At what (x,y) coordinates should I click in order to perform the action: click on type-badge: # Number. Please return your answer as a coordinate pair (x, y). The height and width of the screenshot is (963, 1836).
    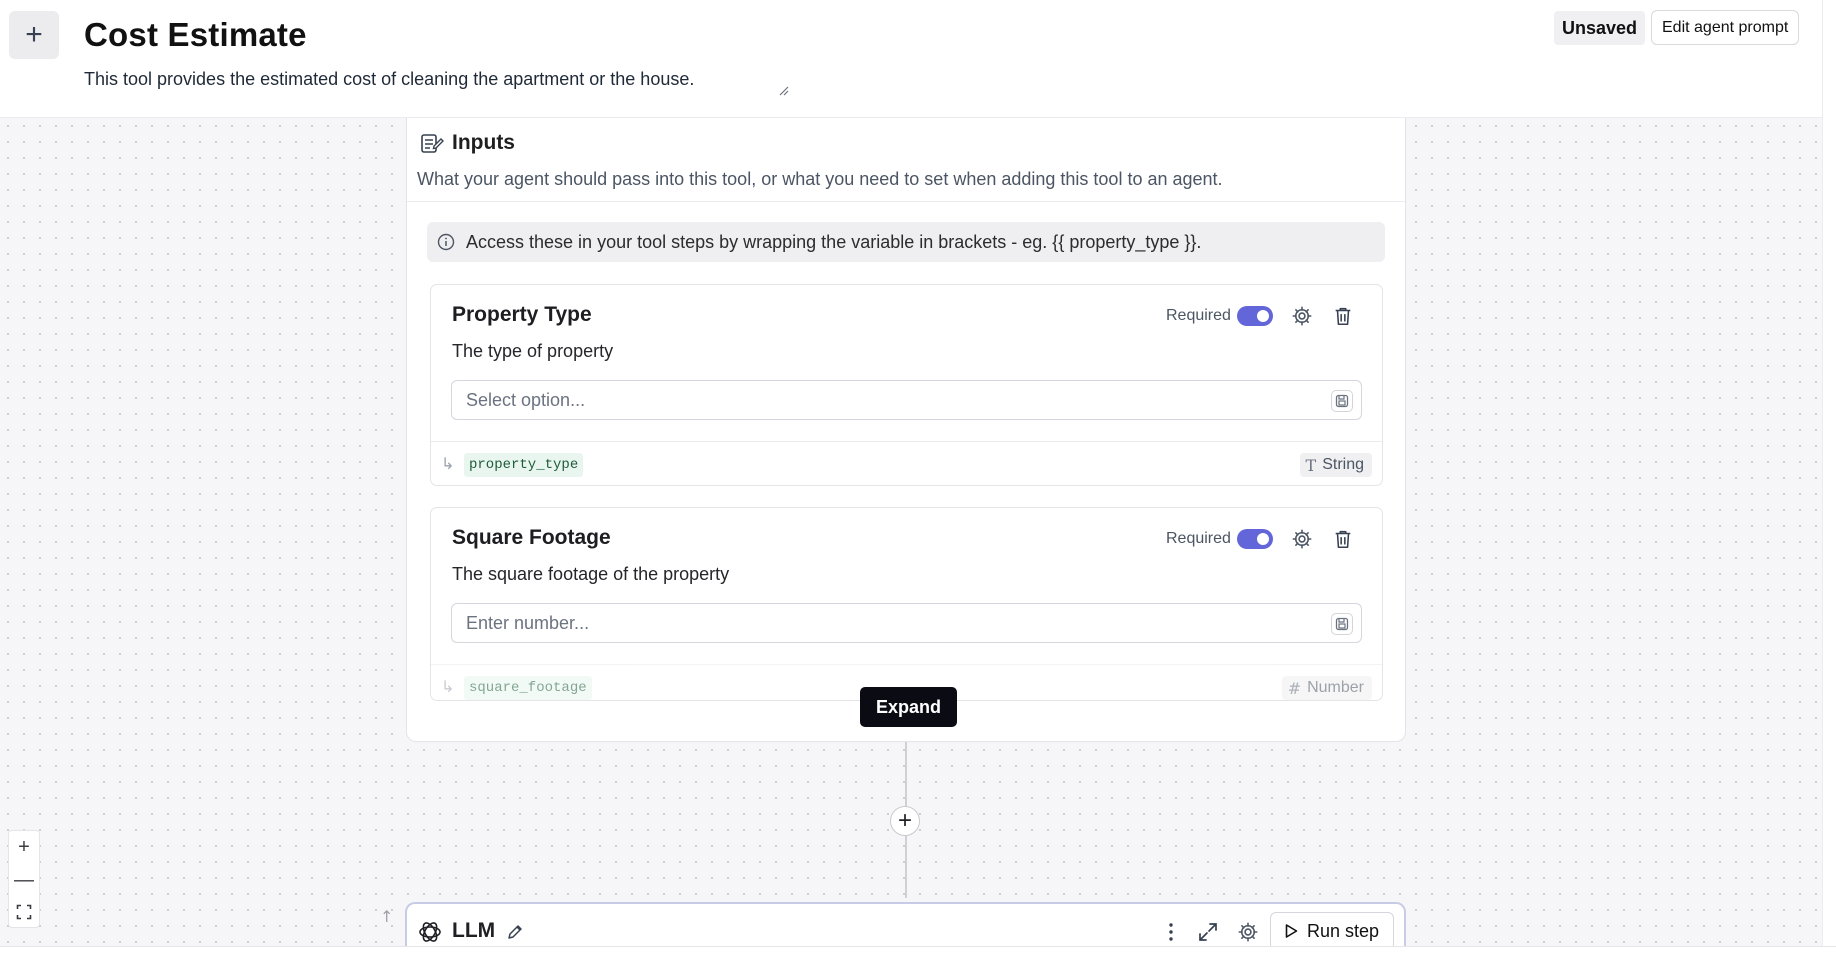
    Looking at the image, I should click on (1326, 688).